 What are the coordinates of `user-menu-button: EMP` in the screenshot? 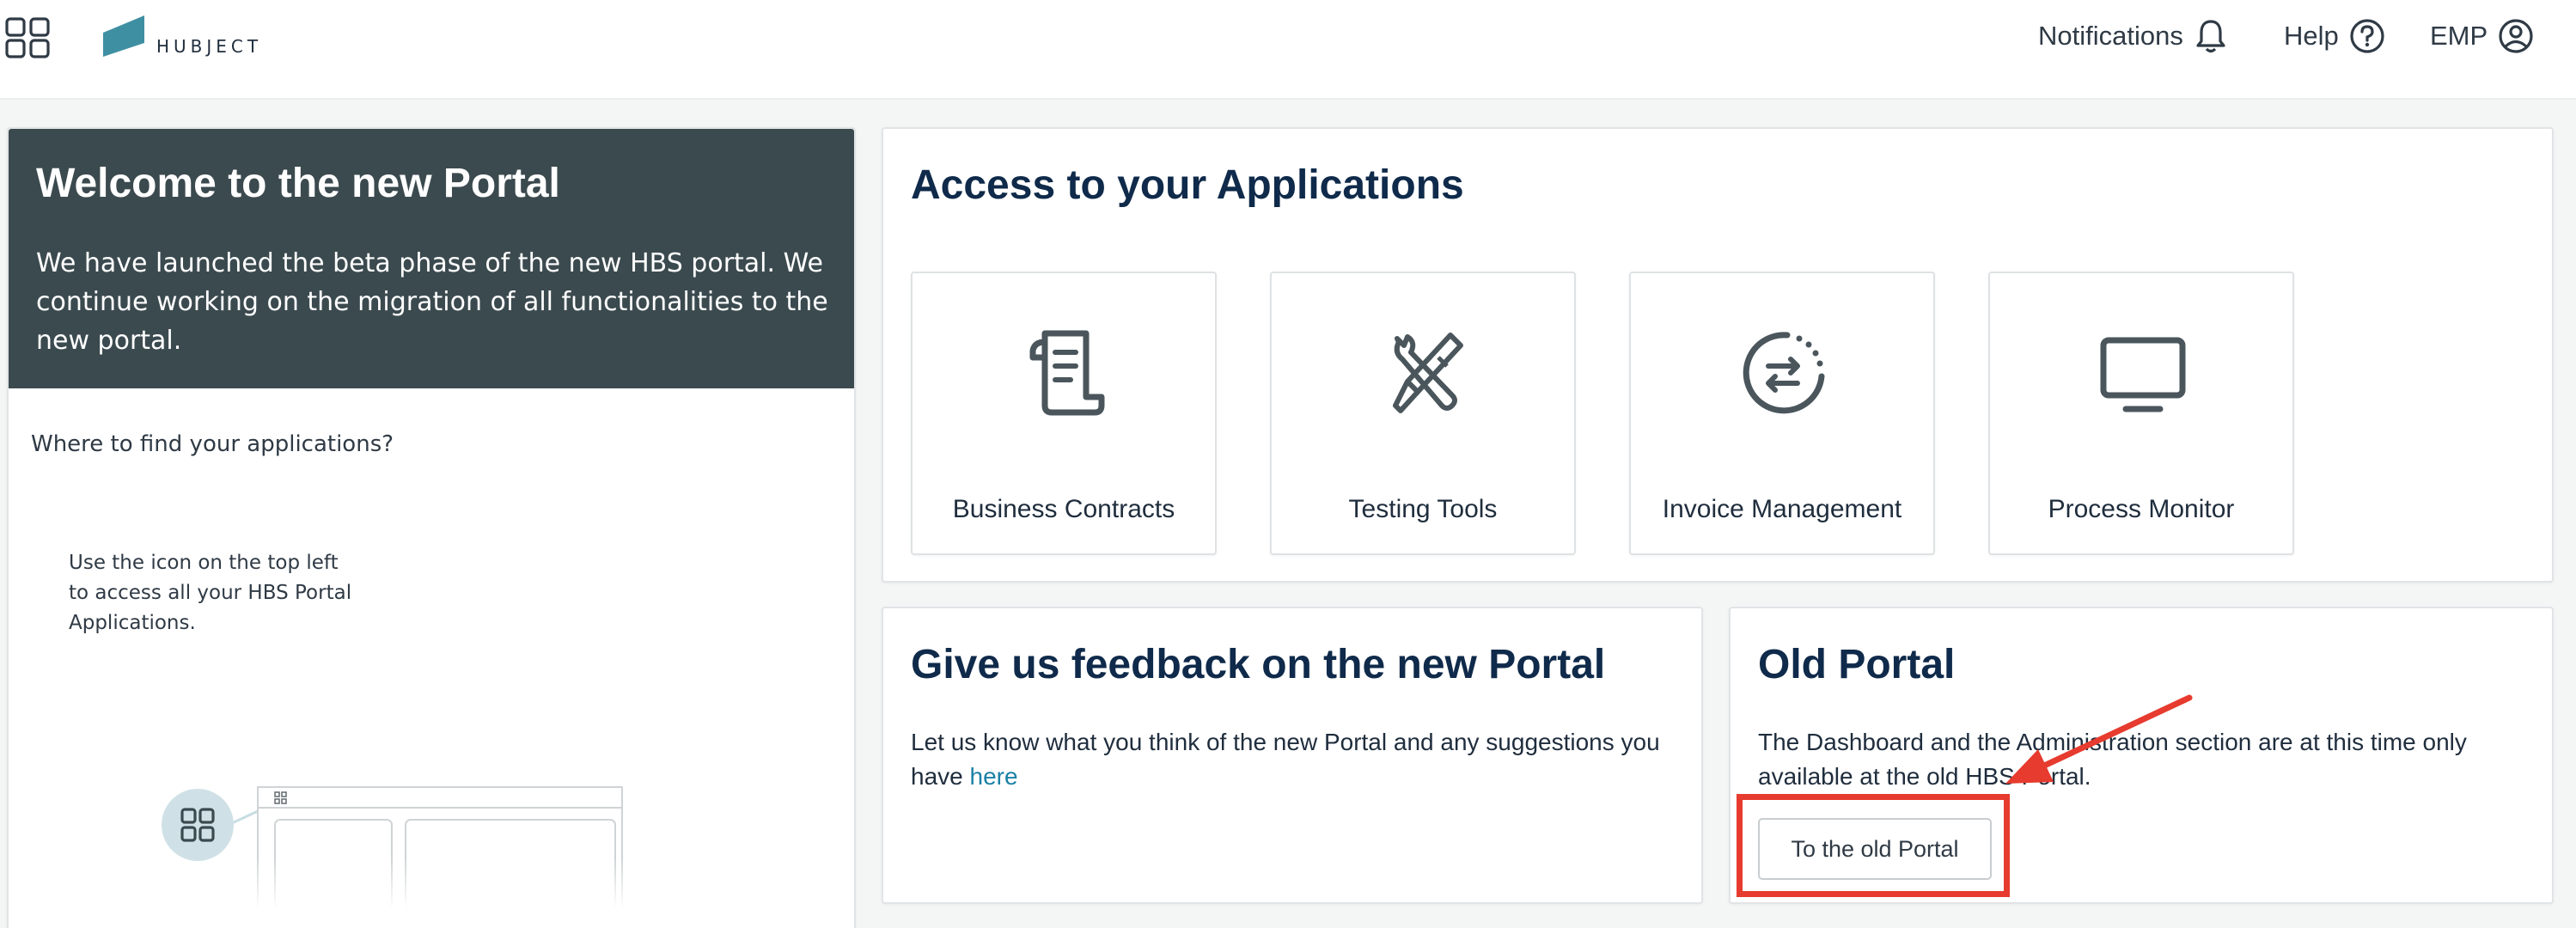 It's located at (2482, 36).